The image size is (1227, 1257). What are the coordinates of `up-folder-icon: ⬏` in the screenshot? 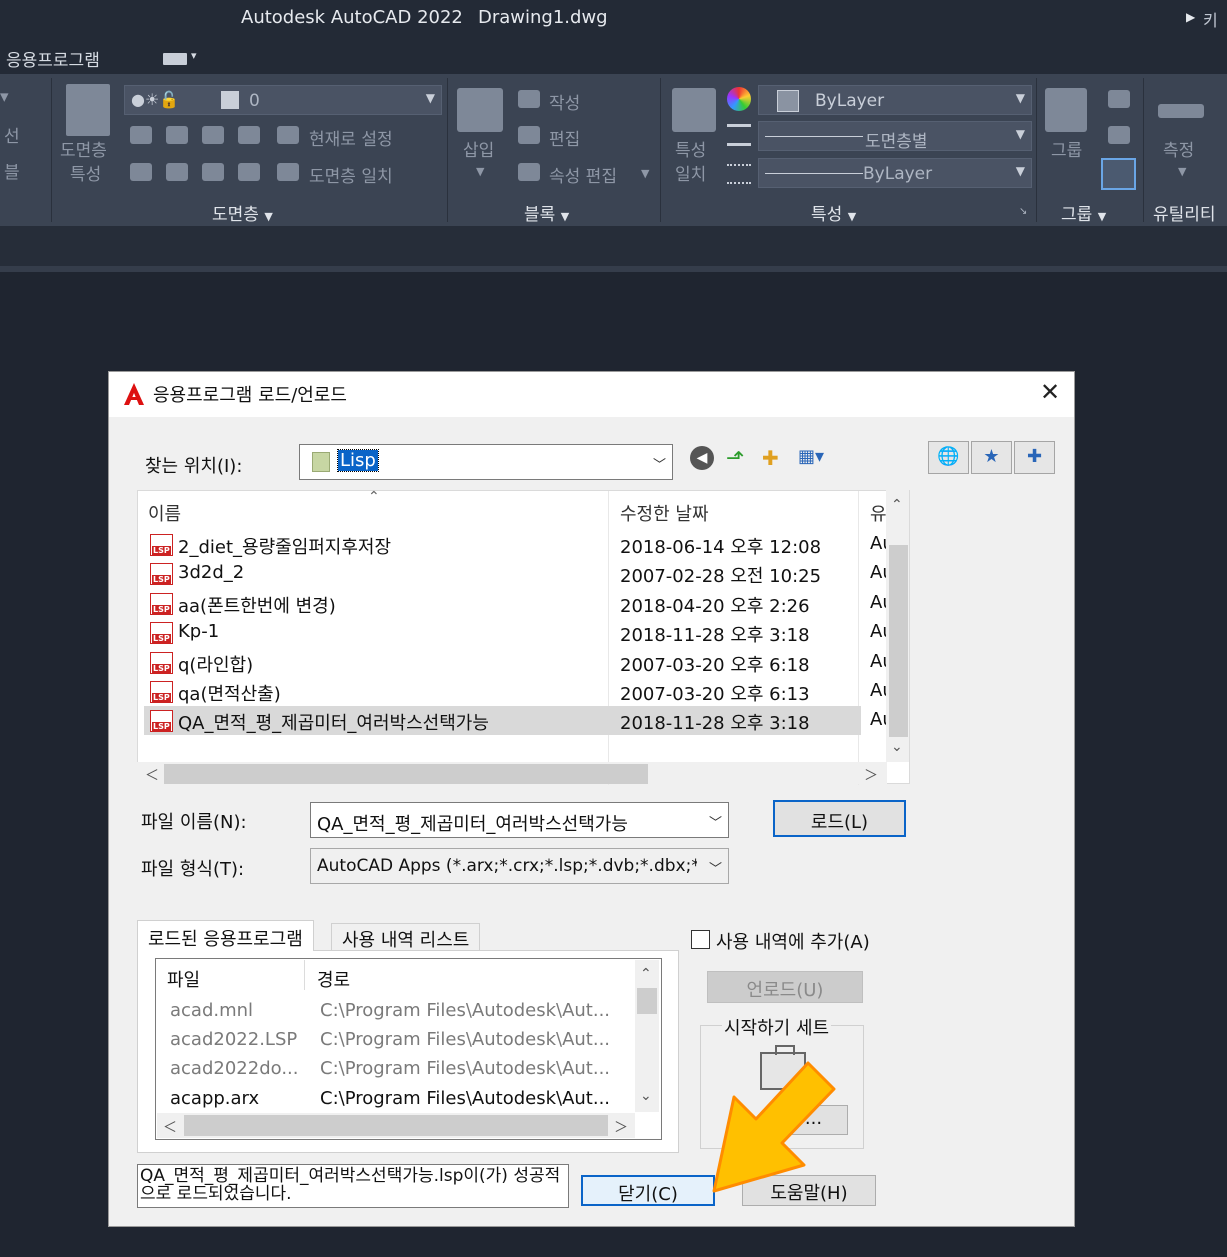 It's located at (735, 458).